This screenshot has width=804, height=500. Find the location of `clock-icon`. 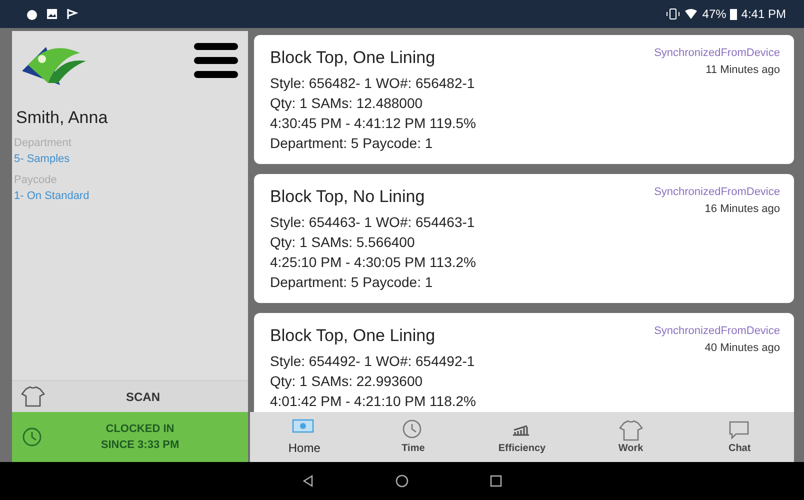

clock-icon is located at coordinates (32, 437).